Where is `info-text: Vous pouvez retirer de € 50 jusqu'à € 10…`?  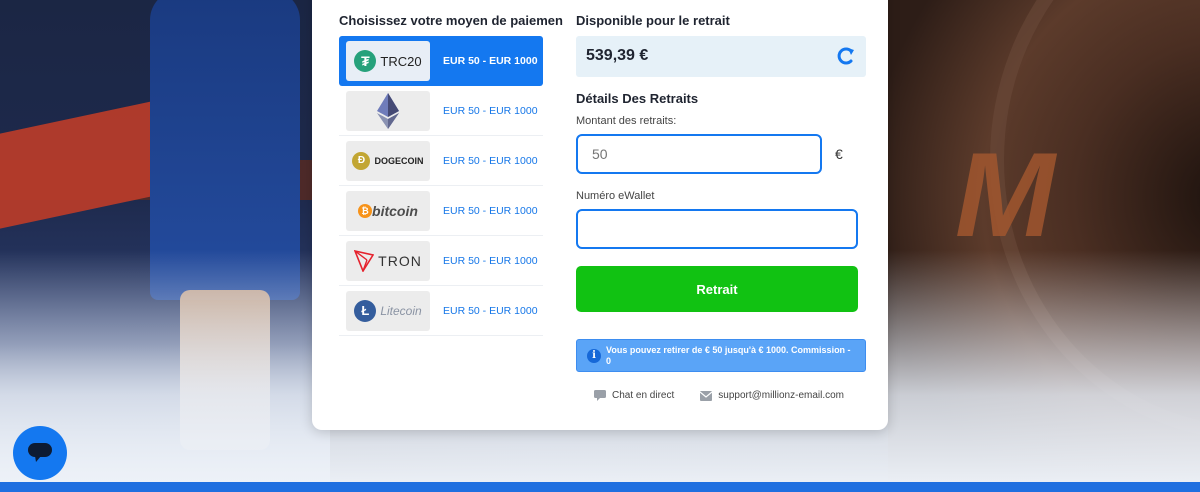 info-text: Vous pouvez retirer de € 50 jusqu'à € 10… is located at coordinates (728, 355).